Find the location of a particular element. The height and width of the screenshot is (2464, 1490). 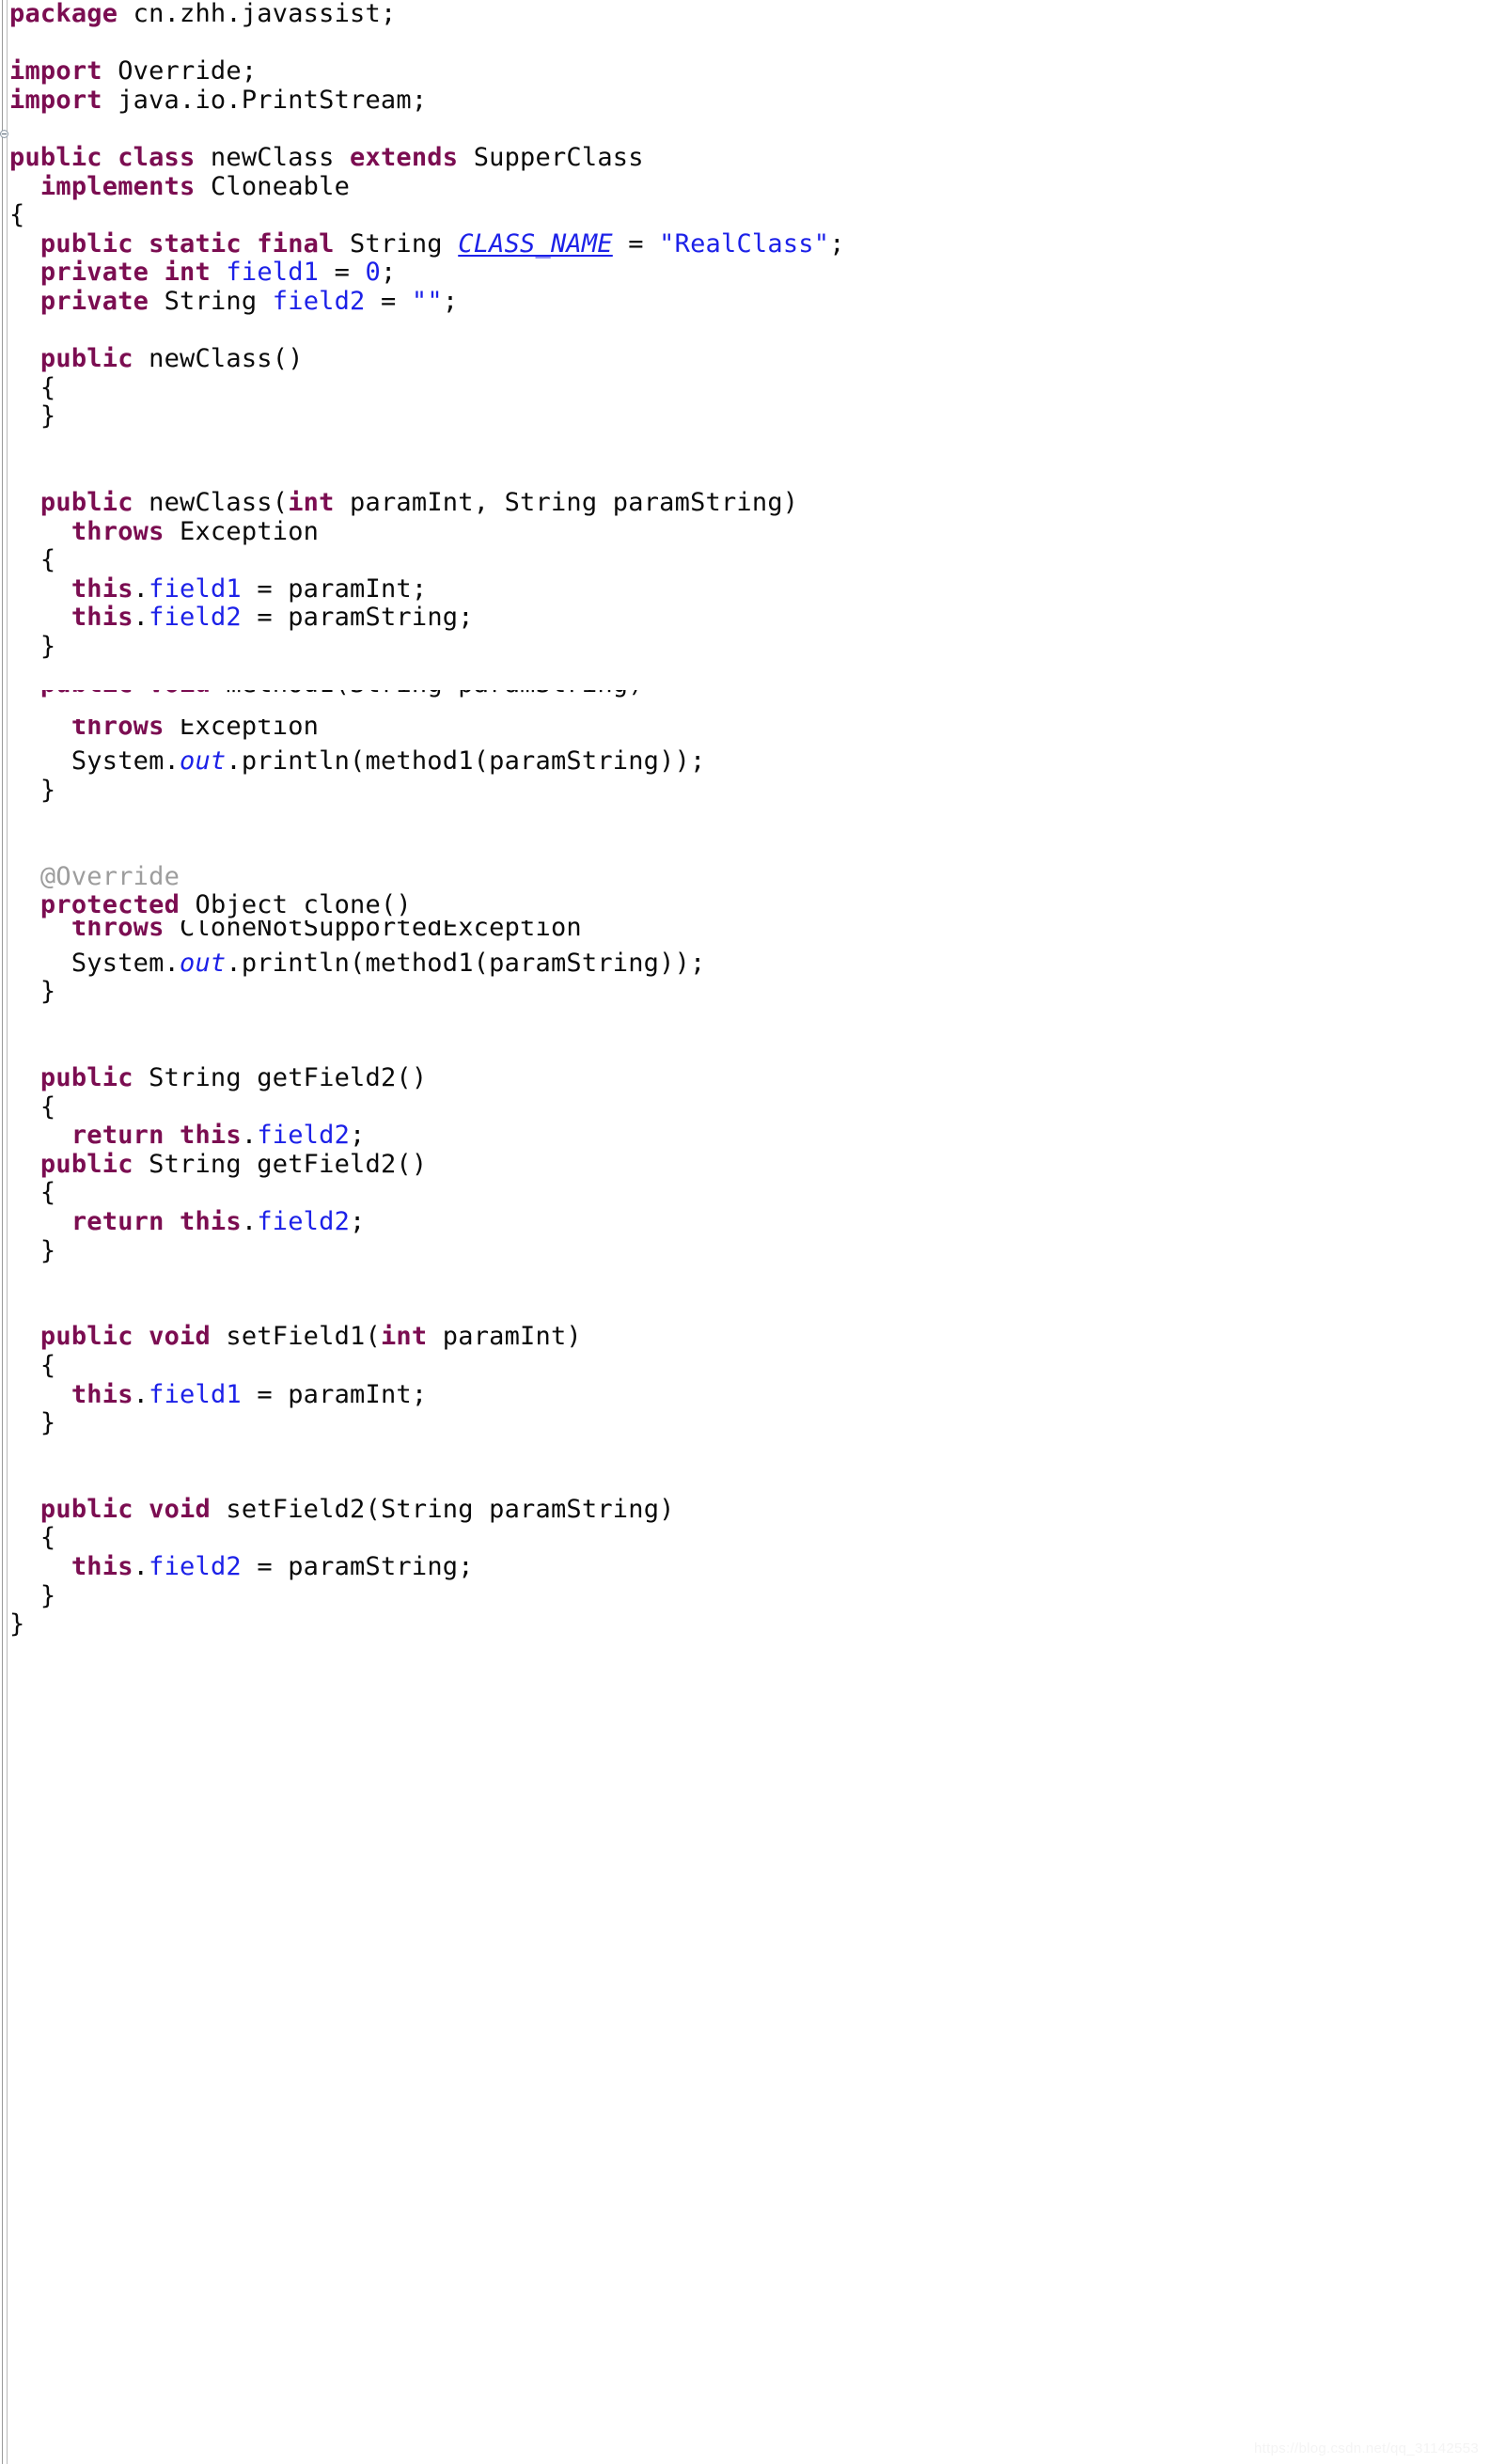

code-token-plain: .println(method1(paramString)); is located at coordinates (466, 963).